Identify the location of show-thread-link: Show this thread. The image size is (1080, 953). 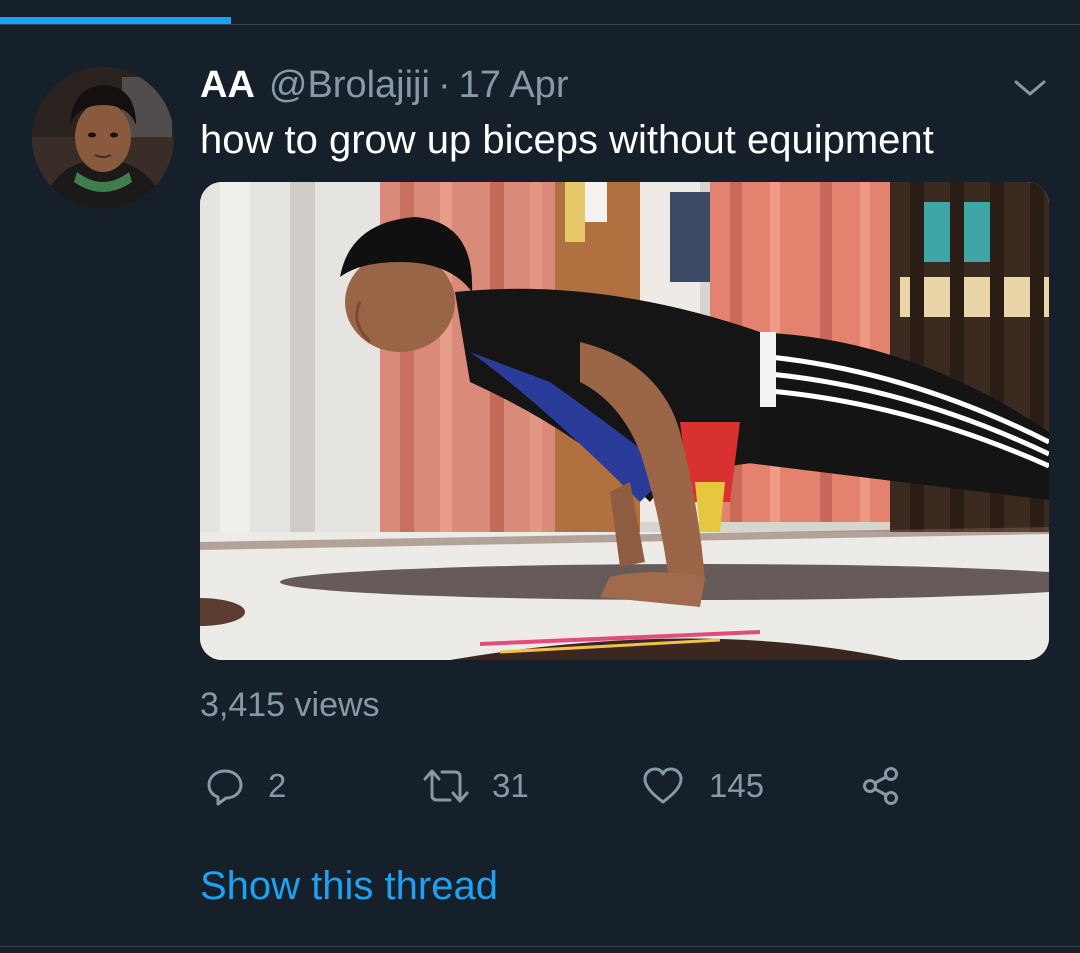
(349, 886).